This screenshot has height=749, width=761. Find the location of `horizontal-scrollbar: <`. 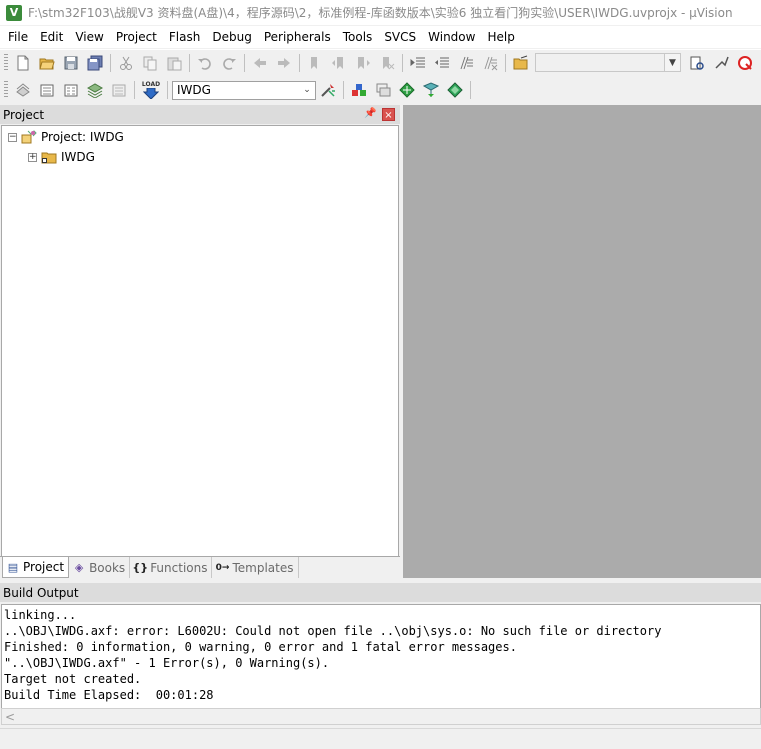

horizontal-scrollbar: < is located at coordinates (381, 716).